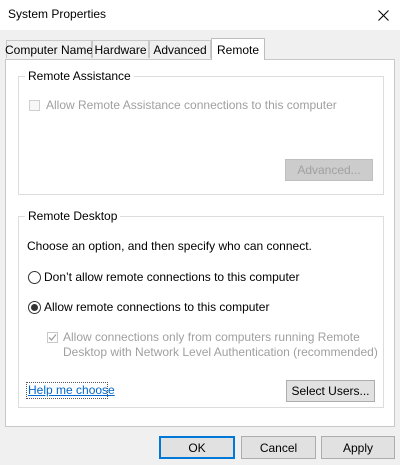 Image resolution: width=400 pixels, height=465 pixels. What do you see at coordinates (200, 15) in the screenshot?
I see `title-bar: System Properties` at bounding box center [200, 15].